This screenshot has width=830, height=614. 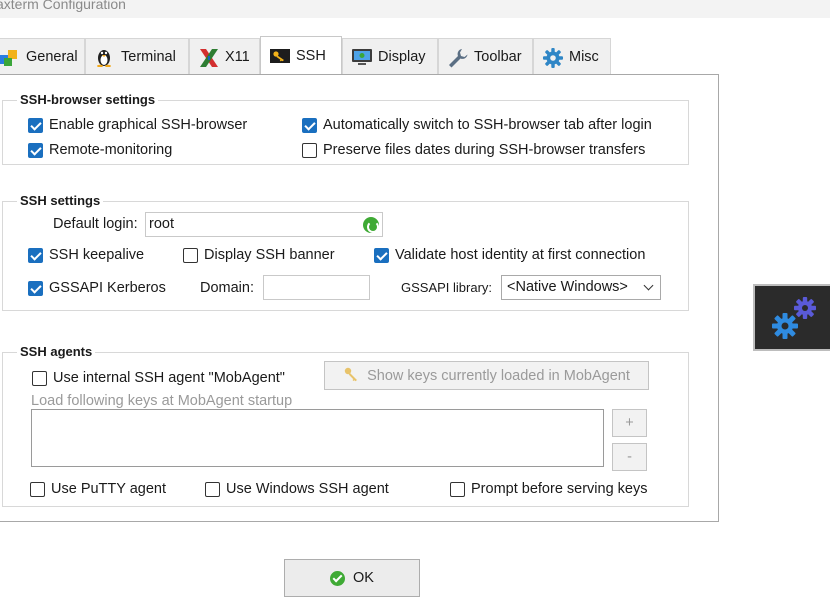 What do you see at coordinates (224, 56) in the screenshot?
I see `tab-x11: X11` at bounding box center [224, 56].